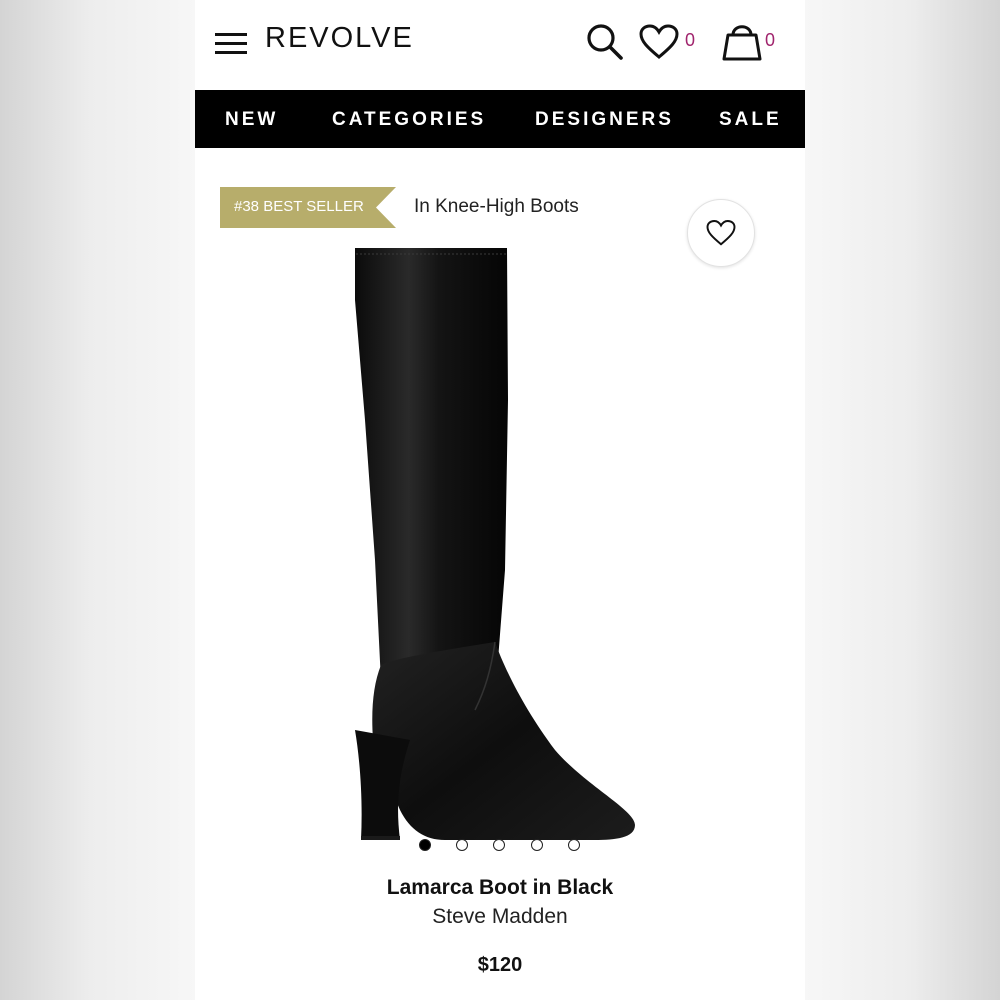 This screenshot has height=1000, width=1000. I want to click on product-price: $120, so click(500, 965).